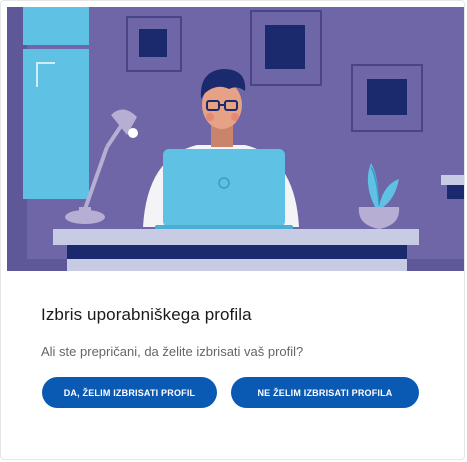 The width and height of the screenshot is (467, 462). I want to click on cancel-delete-button: NE ŽELIM IZBRISATI PROFILA, so click(325, 392).